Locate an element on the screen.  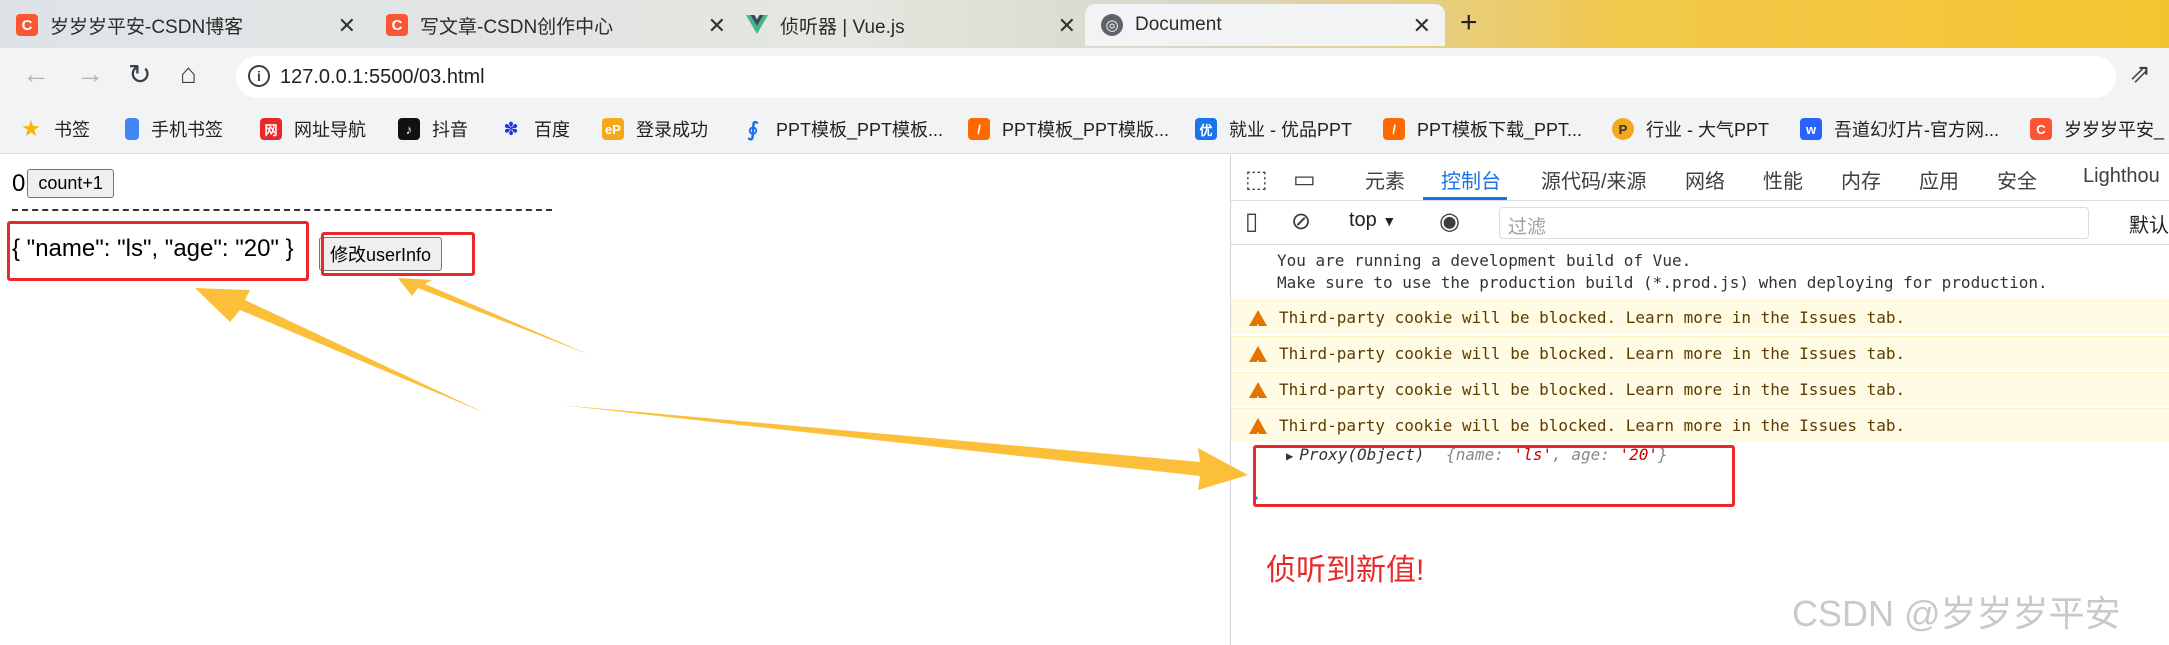
counter-row: 0 count+1 is located at coordinates (63, 183).